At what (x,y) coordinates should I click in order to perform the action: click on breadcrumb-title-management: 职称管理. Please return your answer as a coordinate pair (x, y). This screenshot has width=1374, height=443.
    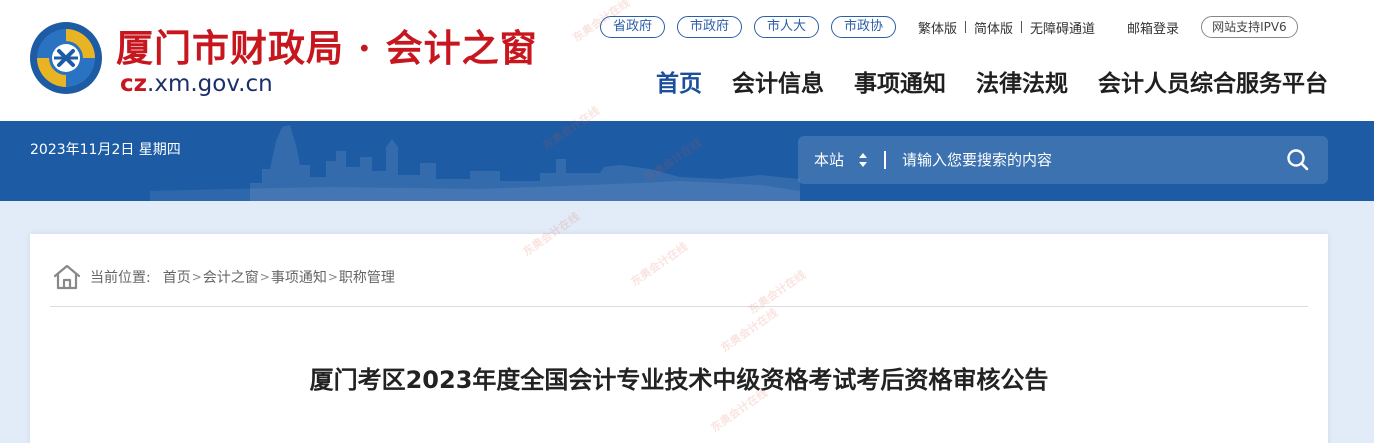
    Looking at the image, I should click on (367, 277).